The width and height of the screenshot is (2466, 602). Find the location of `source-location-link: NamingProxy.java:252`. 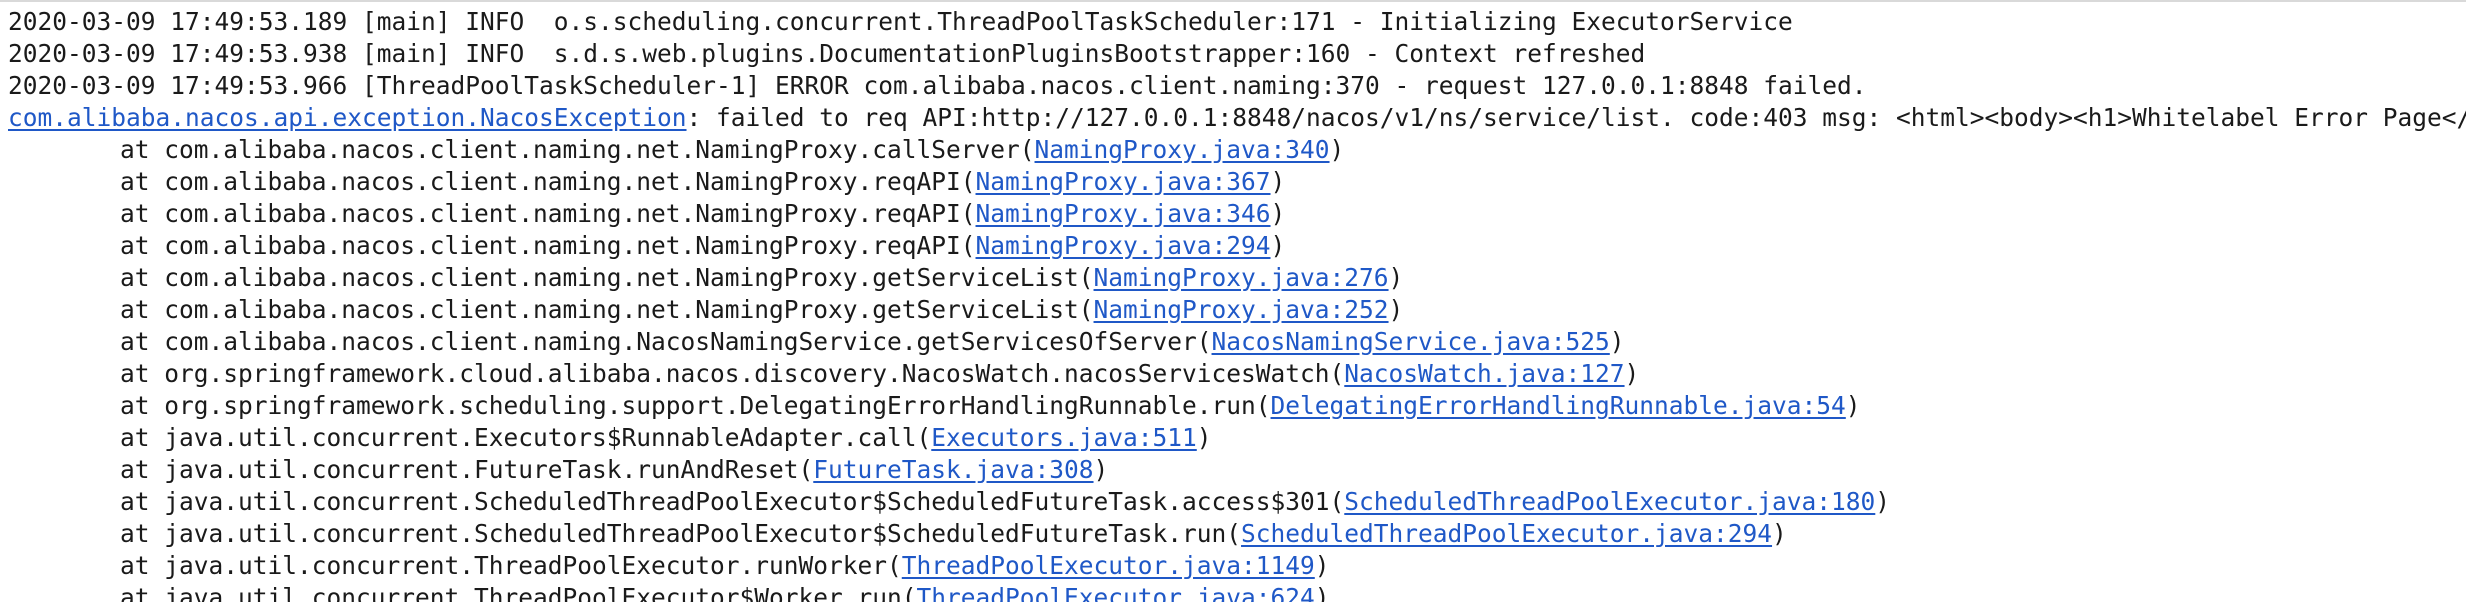

source-location-link: NamingProxy.java:252 is located at coordinates (1241, 309).